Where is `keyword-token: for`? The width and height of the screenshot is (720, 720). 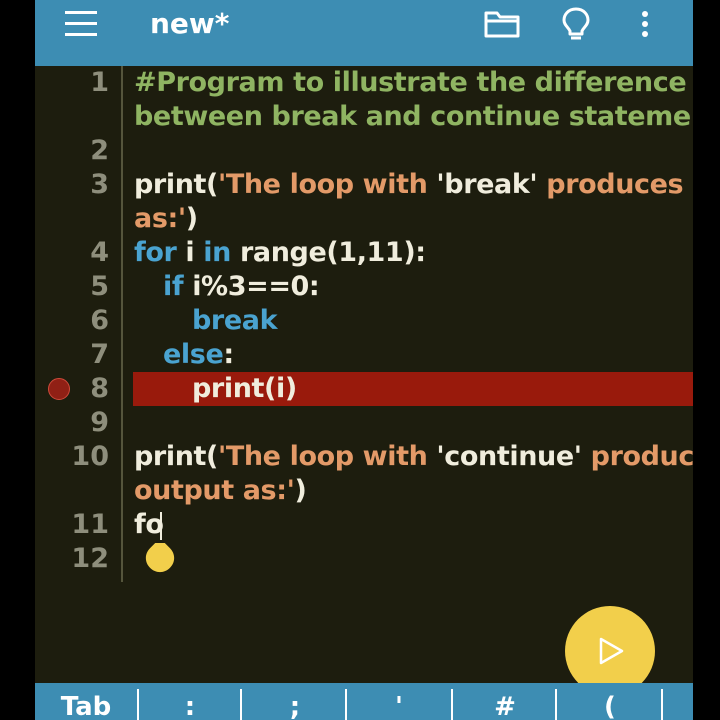 keyword-token: for is located at coordinates (155, 252).